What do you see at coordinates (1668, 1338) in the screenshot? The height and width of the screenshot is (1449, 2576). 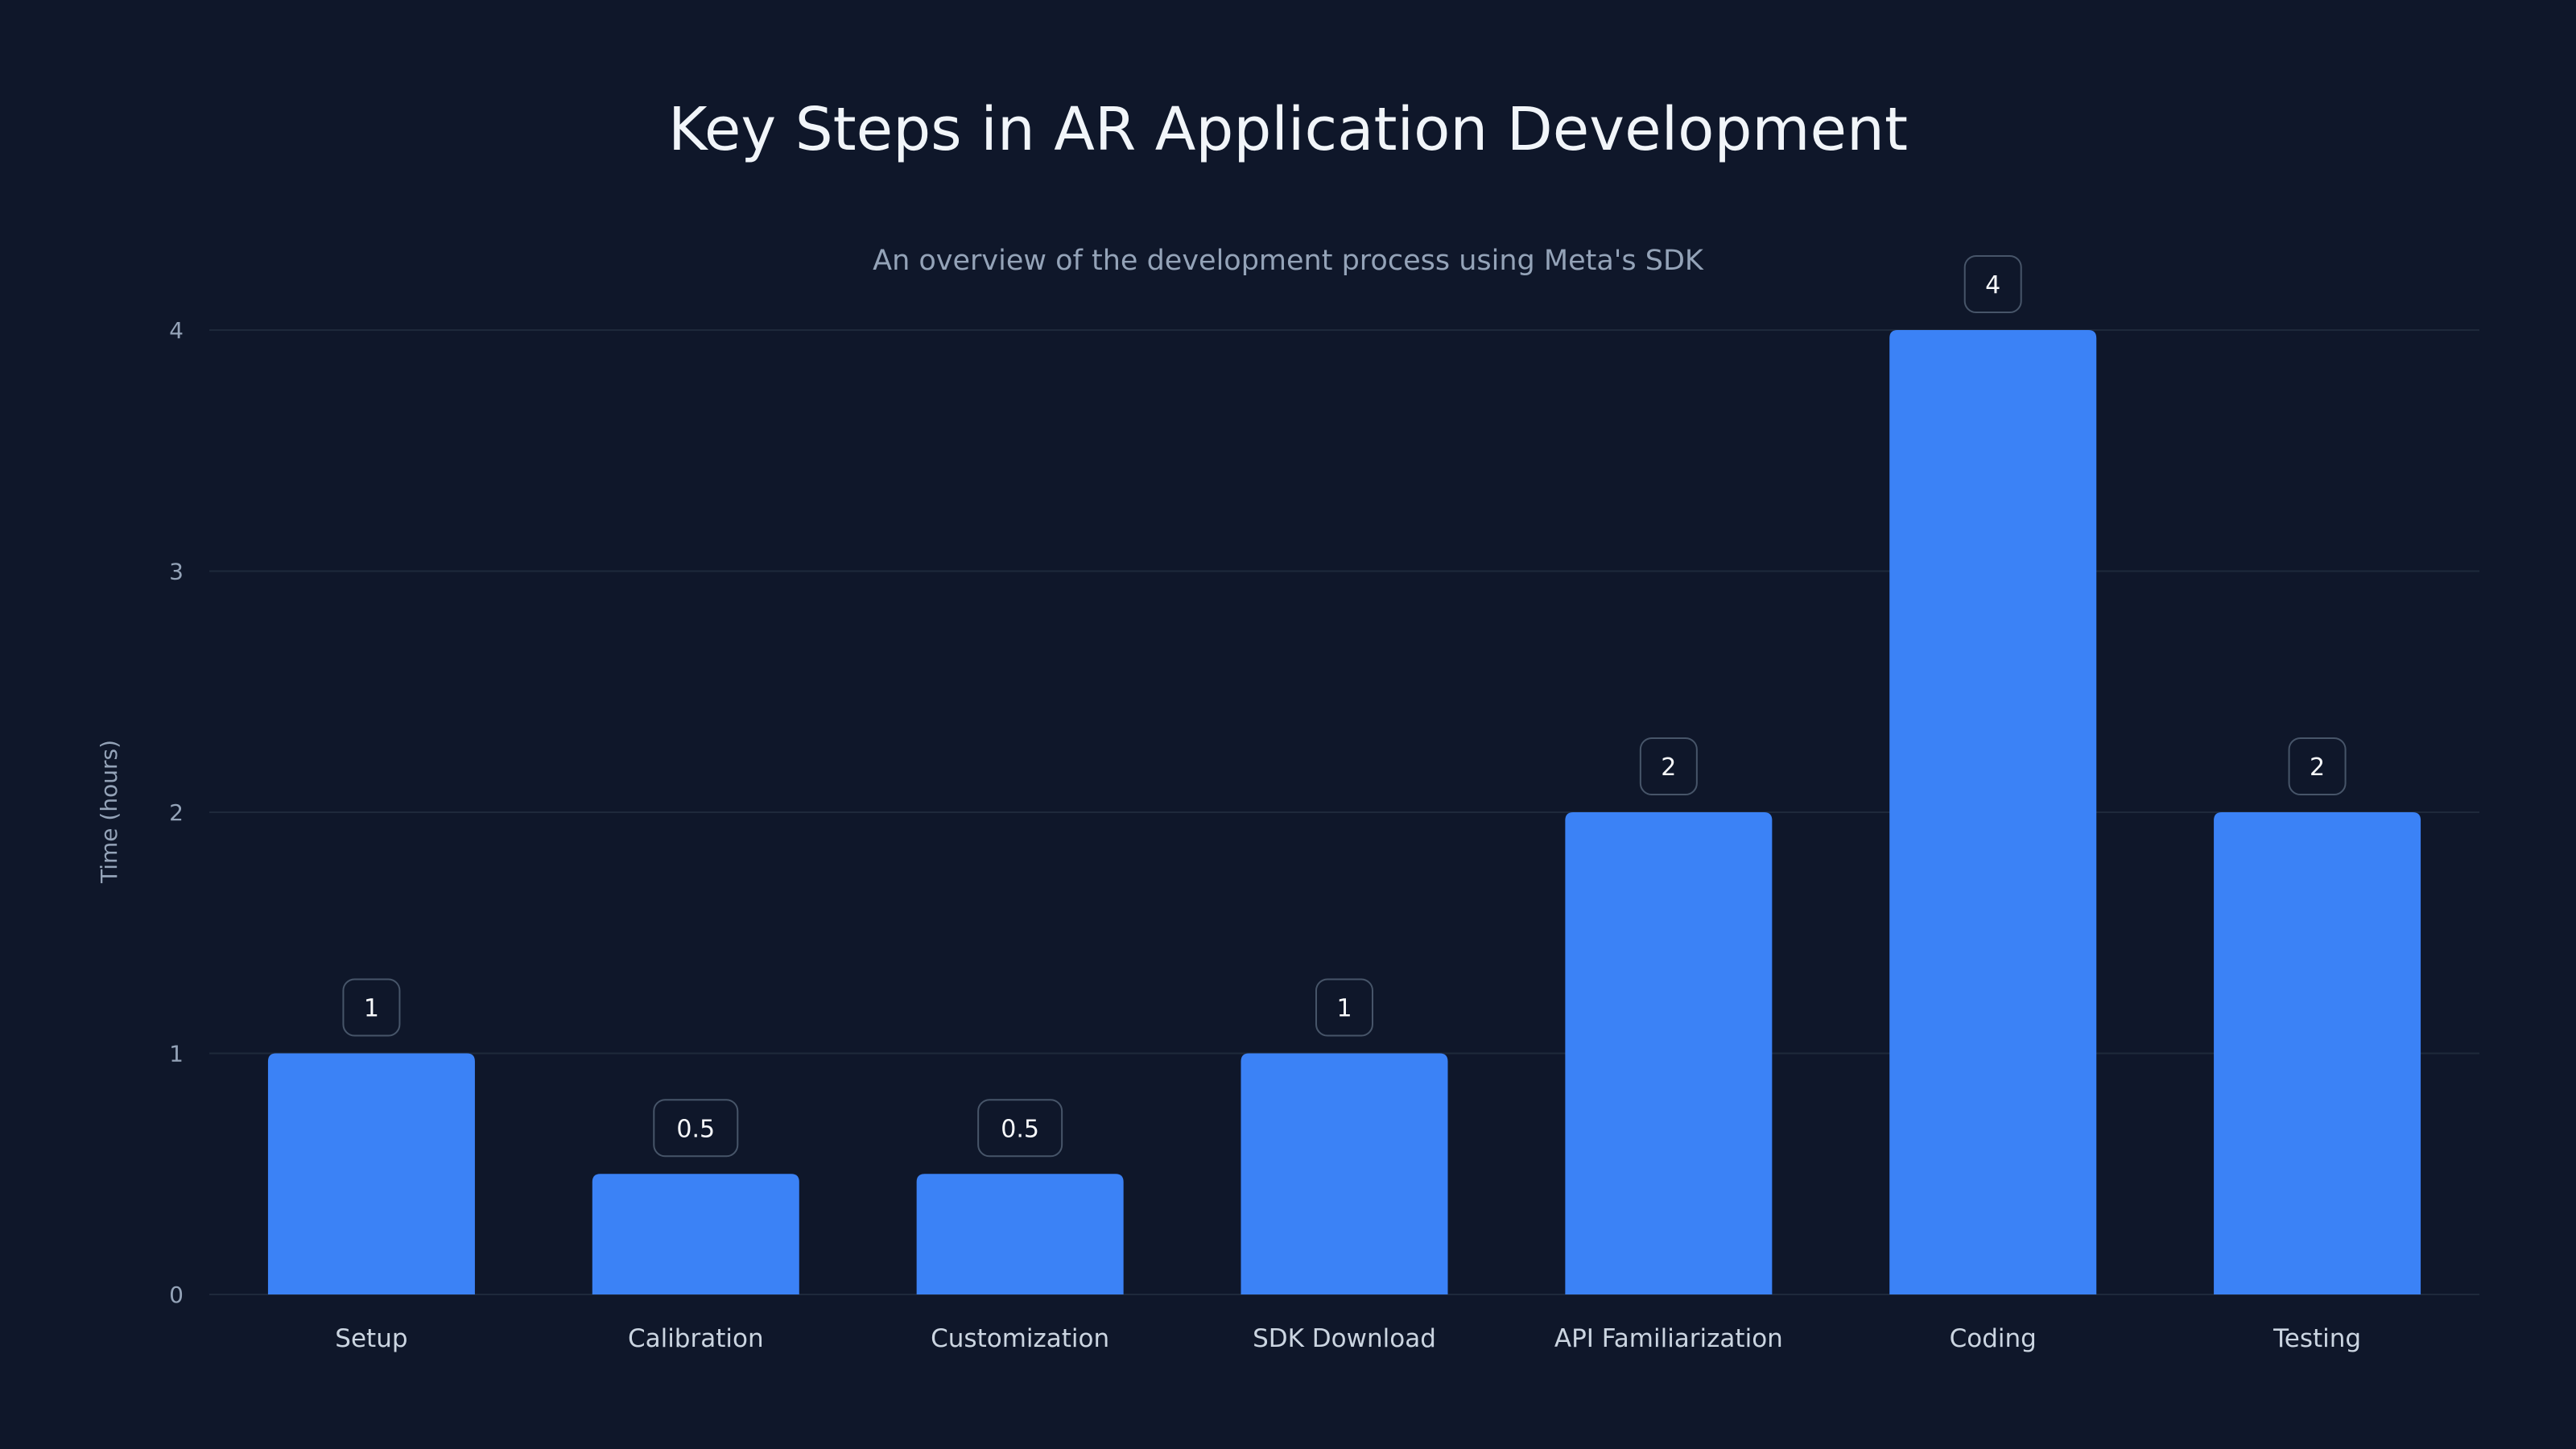 I see `x-category-label: API Familiarization` at bounding box center [1668, 1338].